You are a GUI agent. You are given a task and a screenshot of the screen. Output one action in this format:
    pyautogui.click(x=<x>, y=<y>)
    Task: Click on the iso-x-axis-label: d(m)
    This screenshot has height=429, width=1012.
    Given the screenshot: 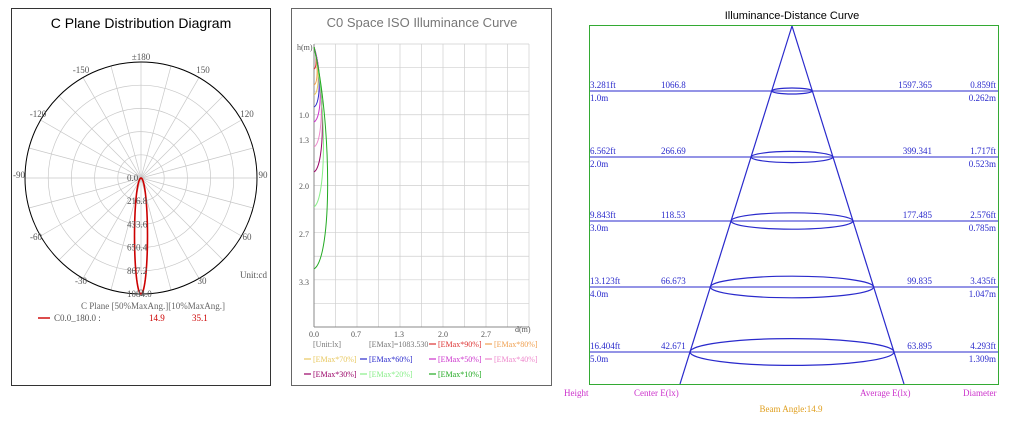 What is the action you would take?
    pyautogui.click(x=523, y=329)
    